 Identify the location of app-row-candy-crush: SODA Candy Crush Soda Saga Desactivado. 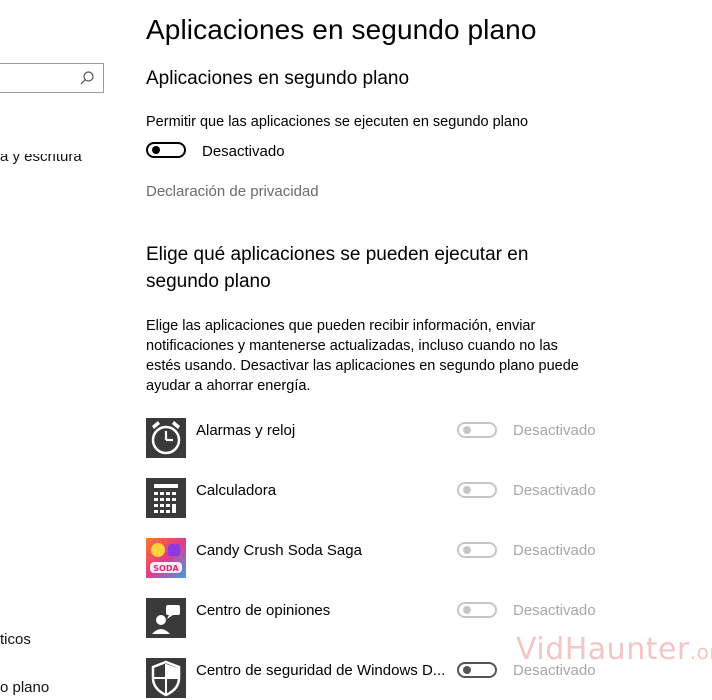
(396, 559).